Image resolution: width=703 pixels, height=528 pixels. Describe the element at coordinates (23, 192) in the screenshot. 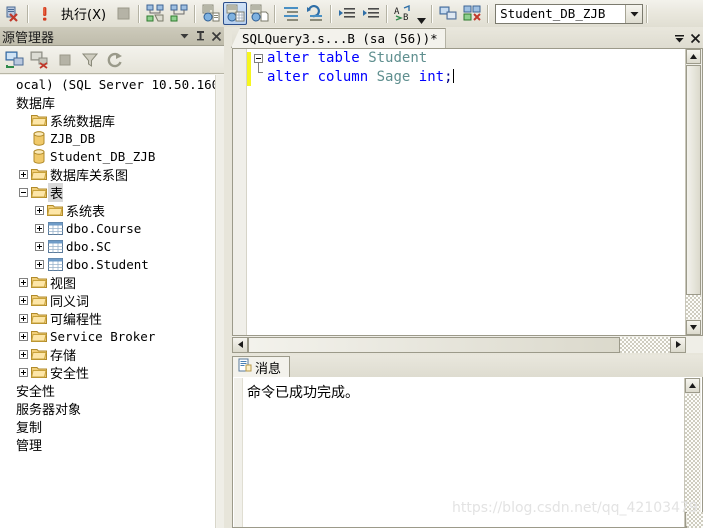

I see `collapse-minus-icon` at that location.